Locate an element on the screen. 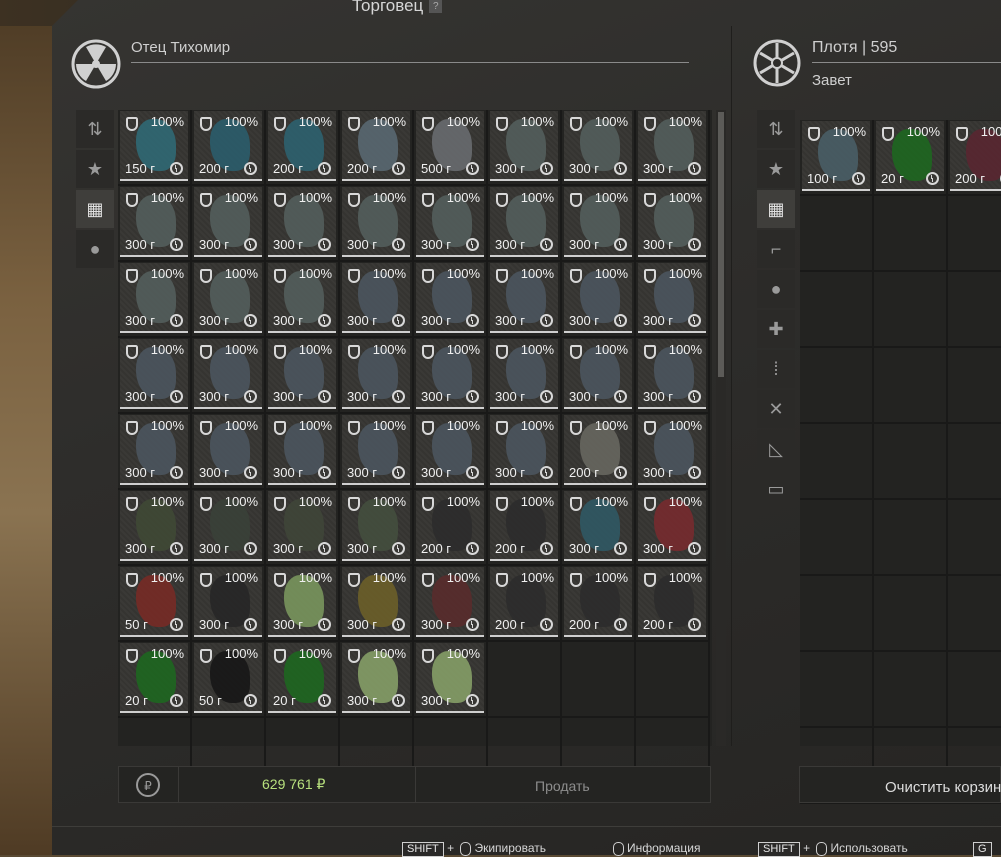 The width and height of the screenshot is (1001, 857). grid-cell: 100% 100 г is located at coordinates (837, 158).